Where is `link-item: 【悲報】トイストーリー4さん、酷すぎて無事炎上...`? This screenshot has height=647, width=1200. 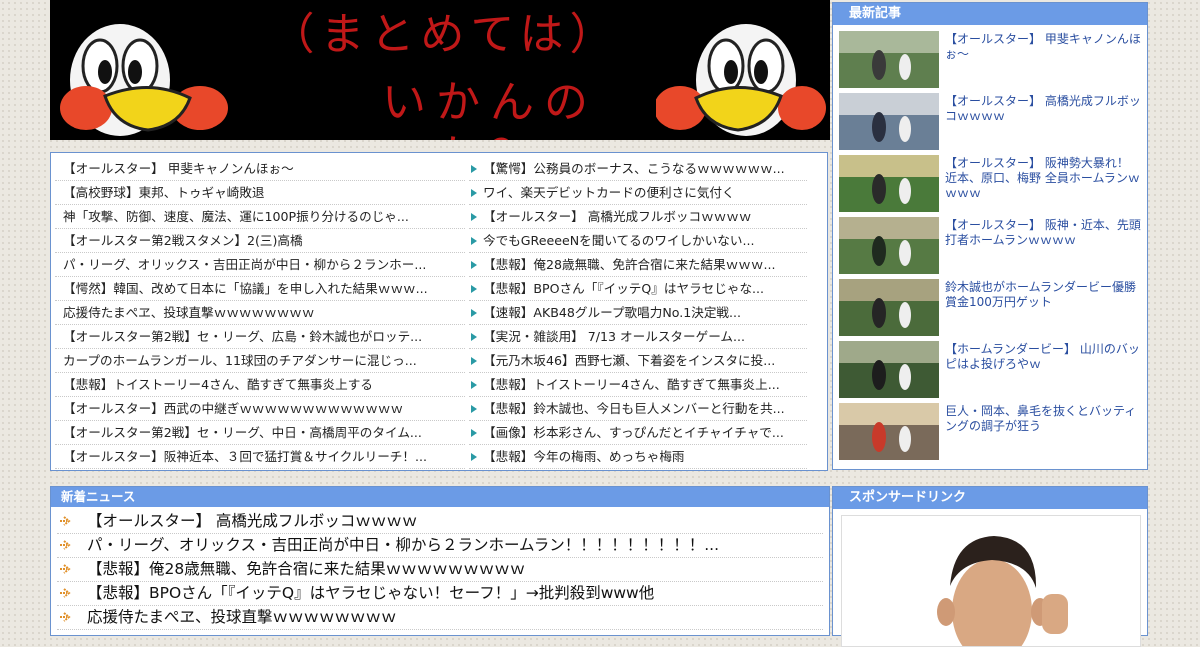 link-item: 【悲報】トイストーリー4さん、酷すぎて無事炎上... is located at coordinates (638, 385).